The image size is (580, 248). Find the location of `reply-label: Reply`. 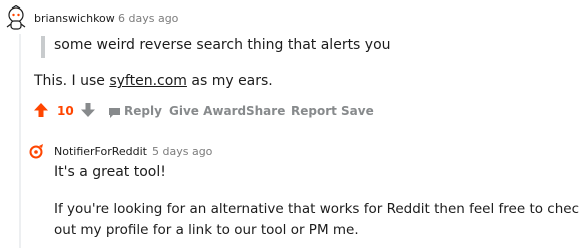

reply-label: Reply is located at coordinates (143, 111).